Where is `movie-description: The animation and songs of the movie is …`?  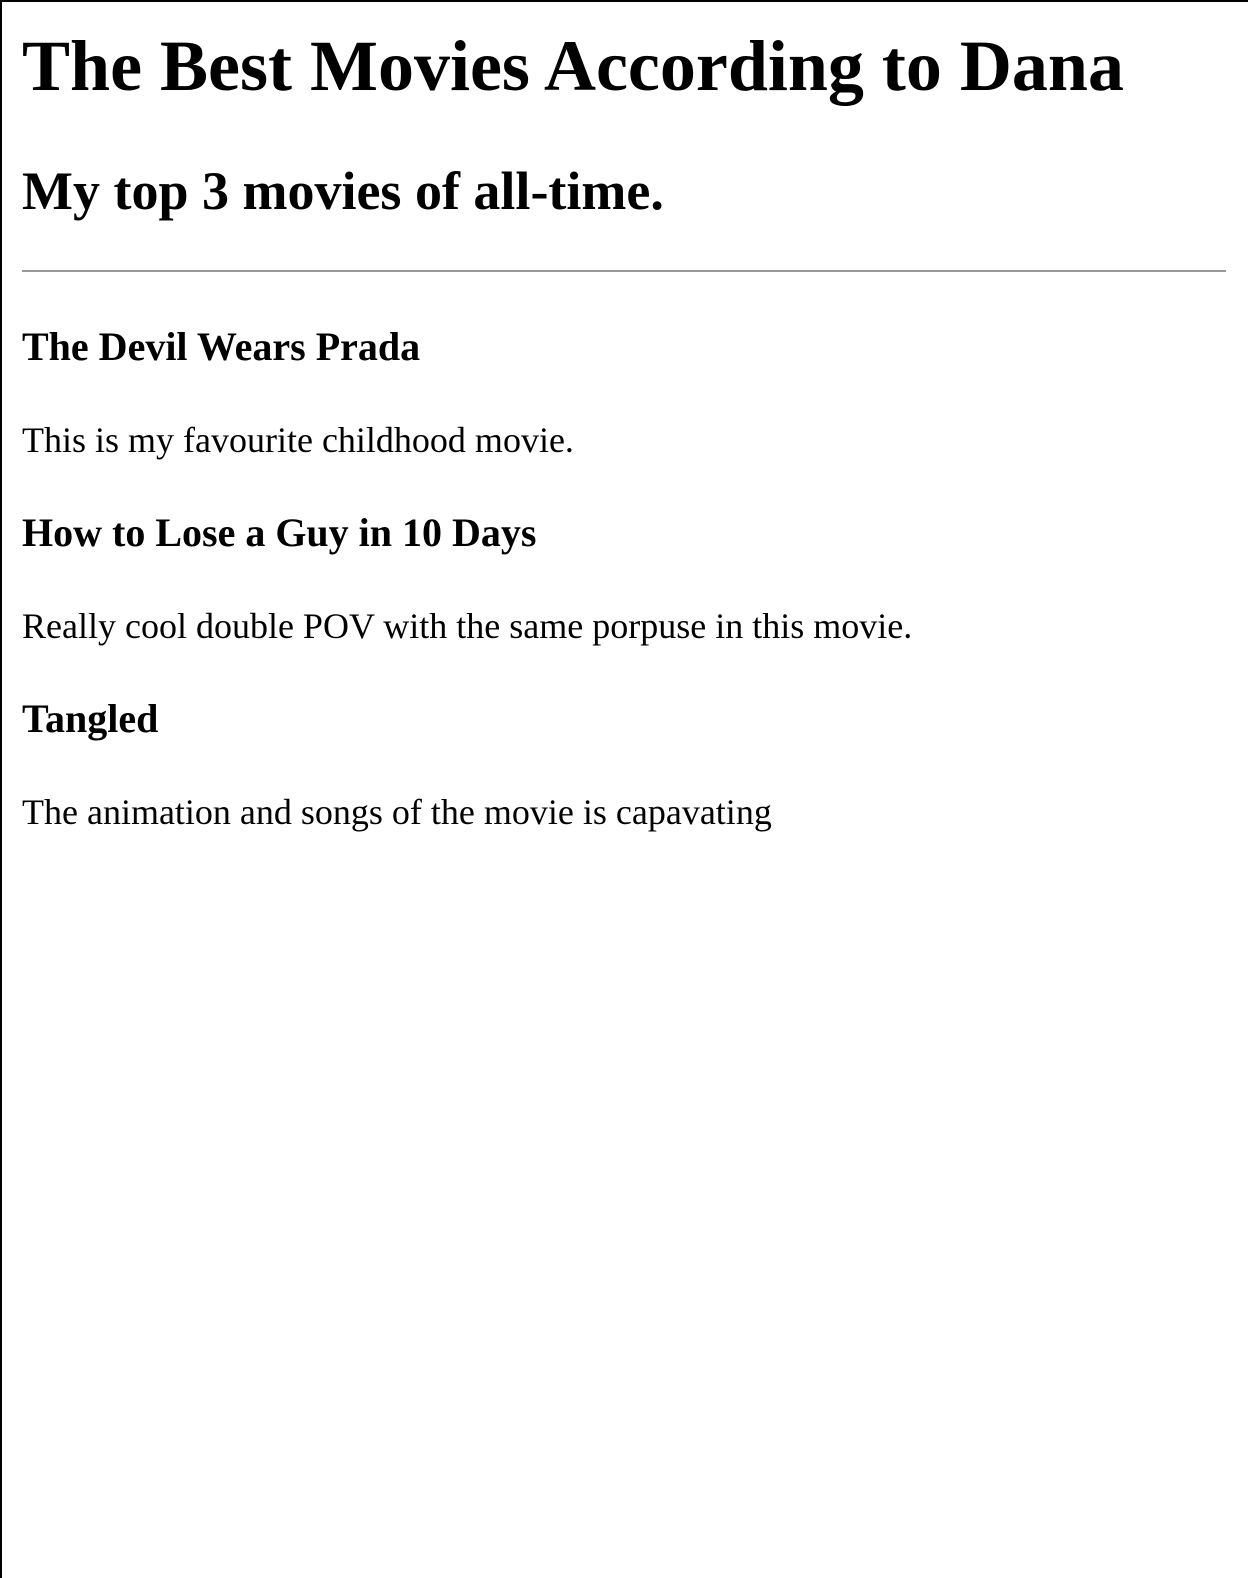
movie-description: The animation and songs of the movie is … is located at coordinates (397, 812).